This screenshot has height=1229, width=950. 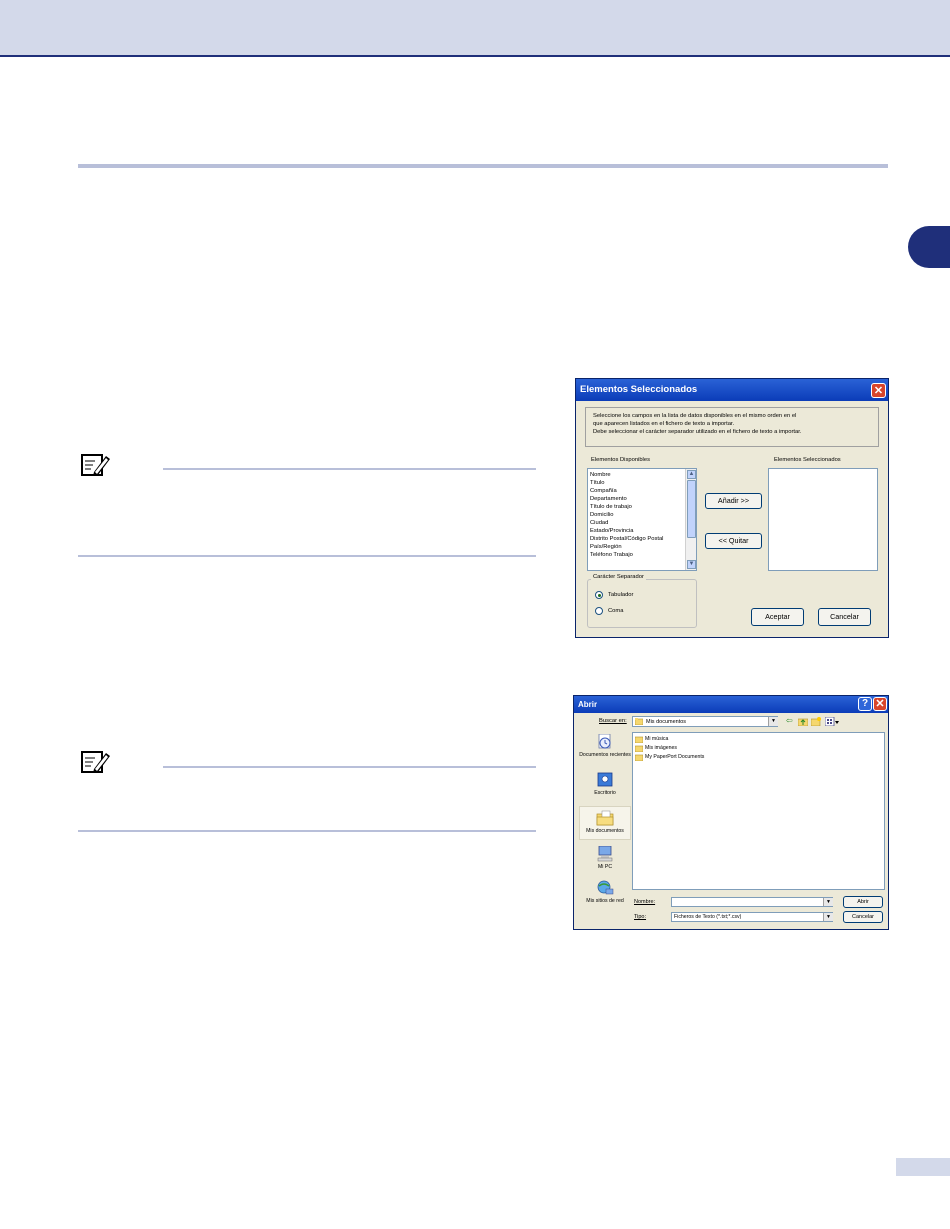 I want to click on list-scrollbar: ▲ ▼, so click(x=690, y=519).